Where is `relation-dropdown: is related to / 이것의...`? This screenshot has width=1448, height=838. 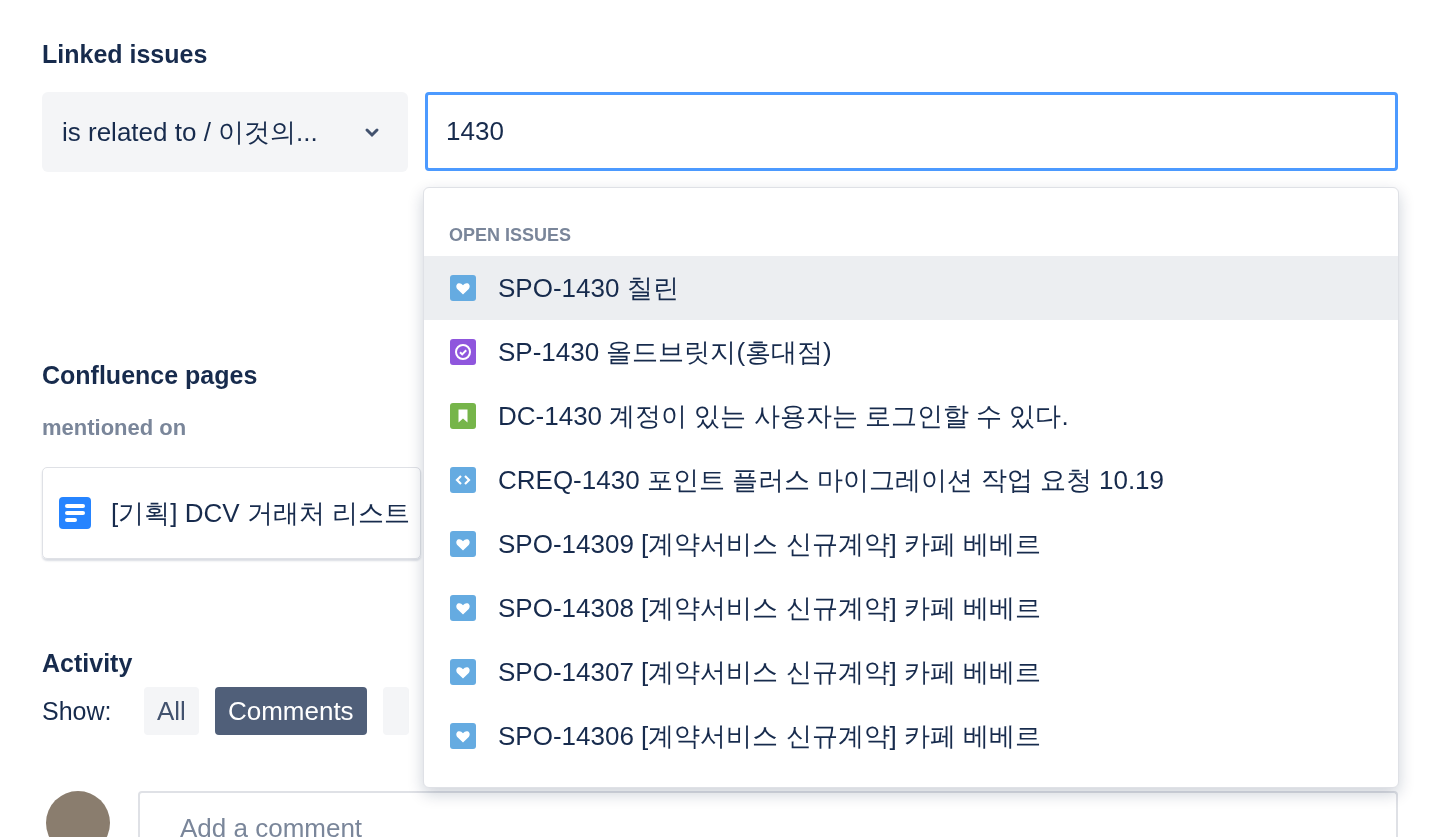 relation-dropdown: is related to / 이것의... is located at coordinates (225, 132).